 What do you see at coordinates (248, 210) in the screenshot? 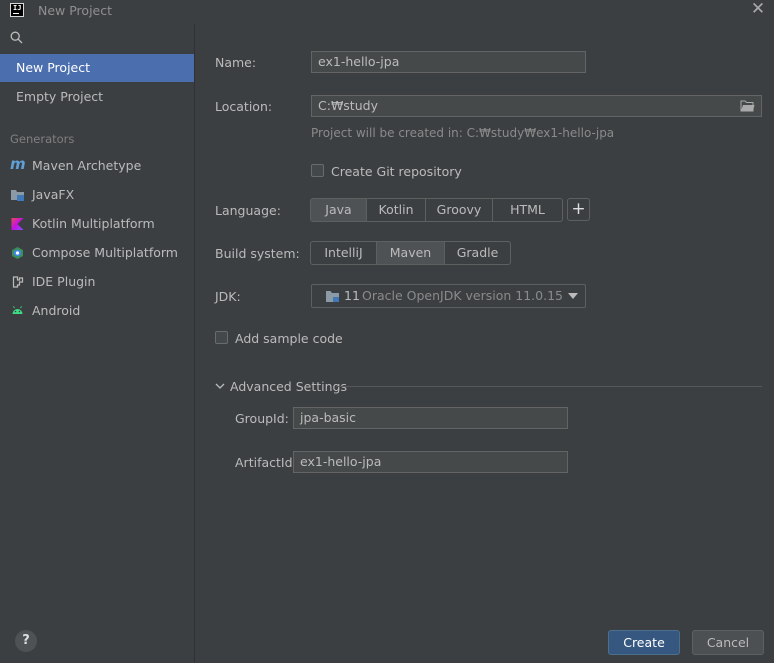
I see `language-label: Language:` at bounding box center [248, 210].